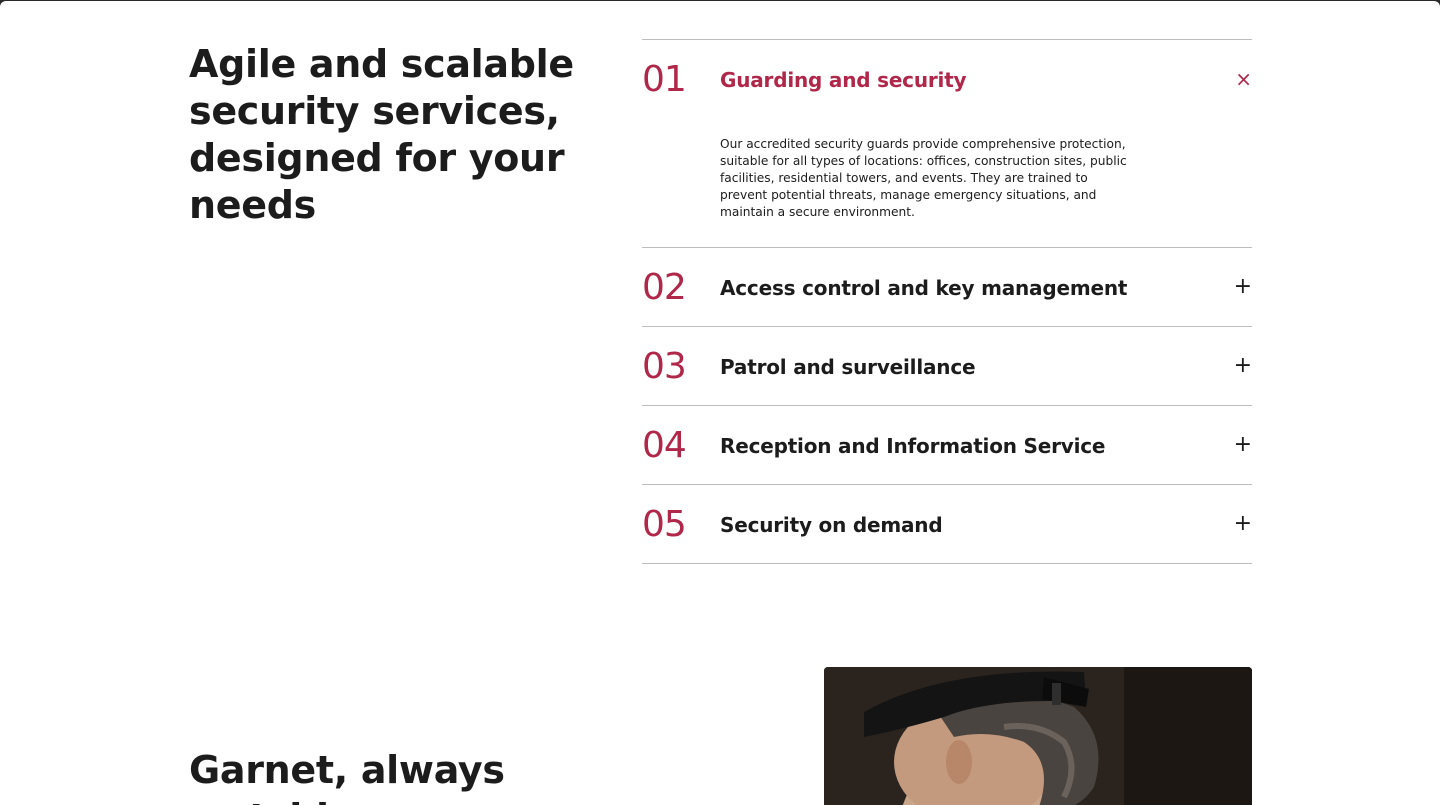  What do you see at coordinates (924, 288) in the screenshot?
I see `item-title: Access control and key management` at bounding box center [924, 288].